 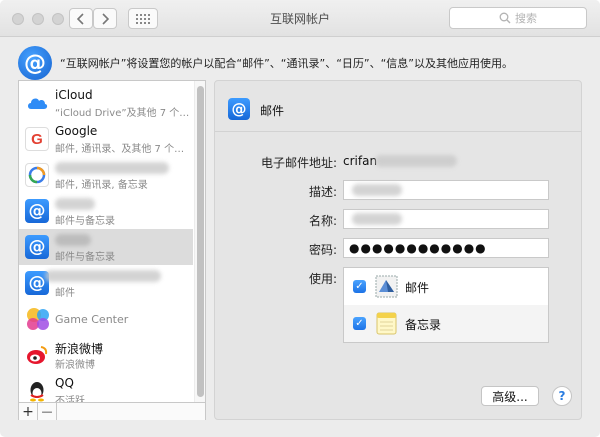 What do you see at coordinates (106, 283) in the screenshot?
I see `account-item-mail-3: @ 邮件` at bounding box center [106, 283].